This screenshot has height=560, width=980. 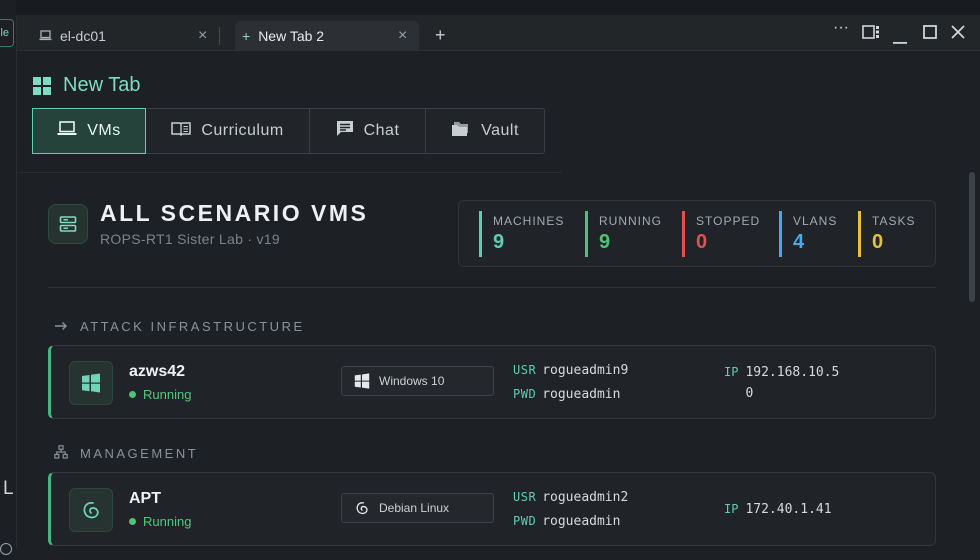 What do you see at coordinates (440, 35) in the screenshot?
I see `new-tab-button: +` at bounding box center [440, 35].